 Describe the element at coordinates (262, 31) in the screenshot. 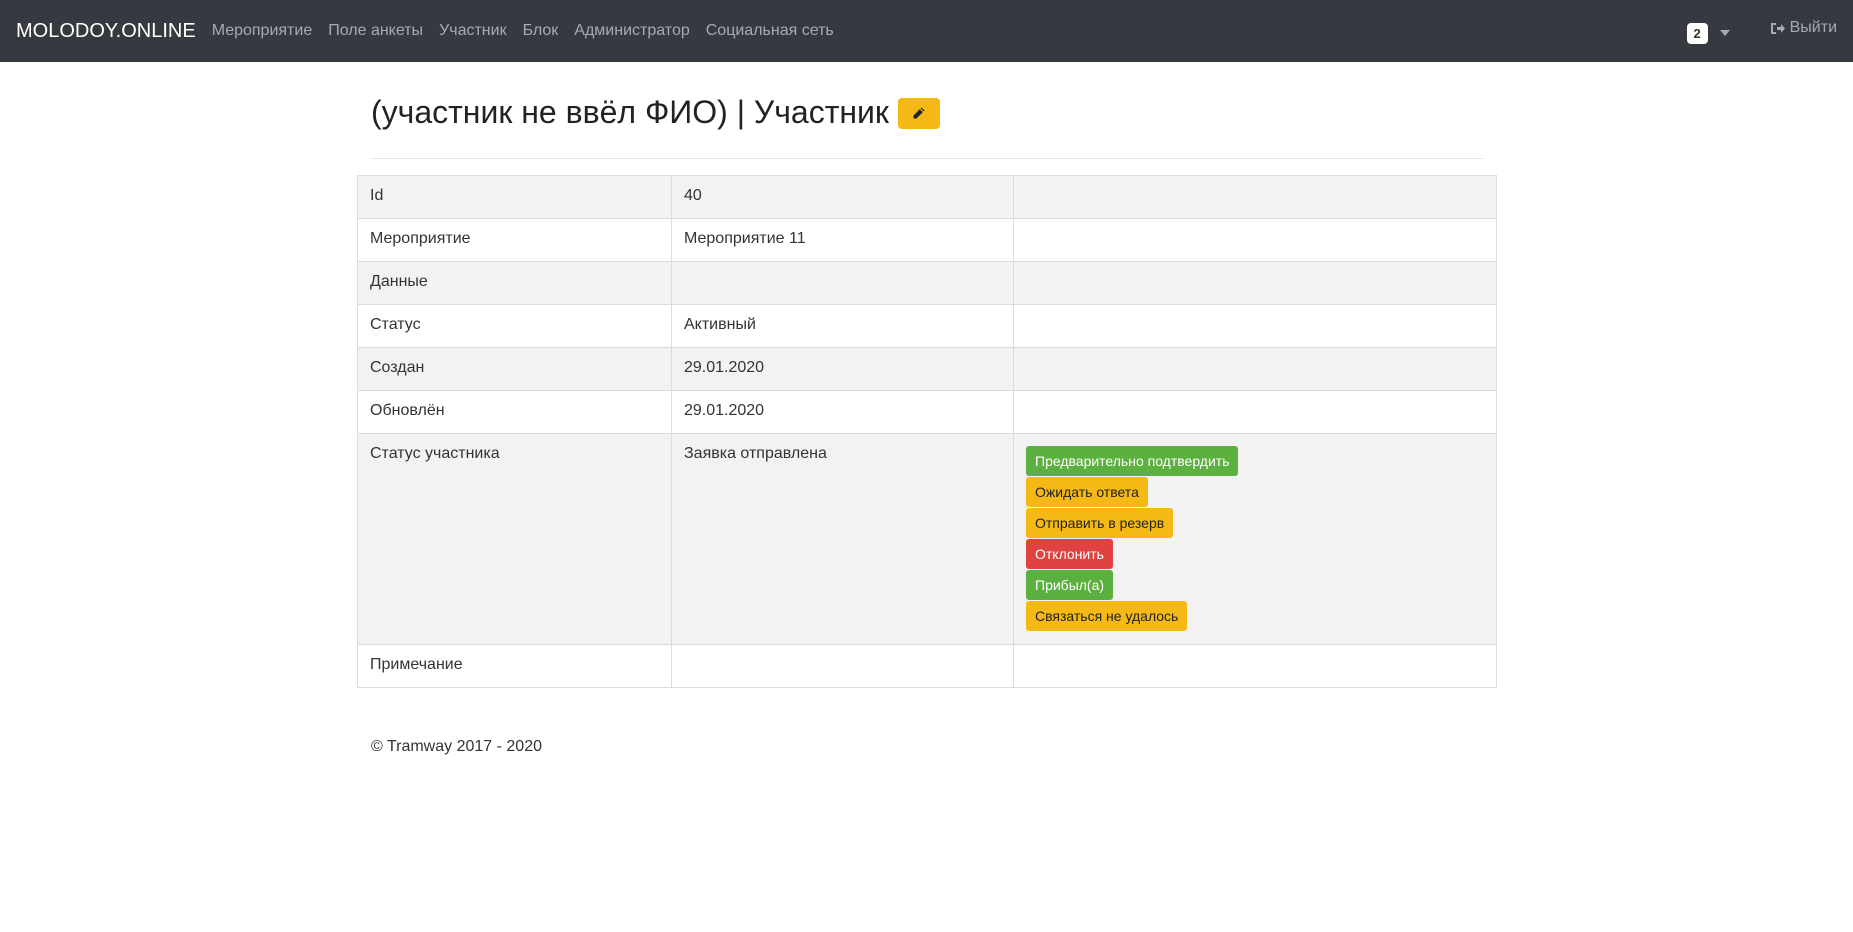

I see `nav-item-event: Мероприятие` at that location.